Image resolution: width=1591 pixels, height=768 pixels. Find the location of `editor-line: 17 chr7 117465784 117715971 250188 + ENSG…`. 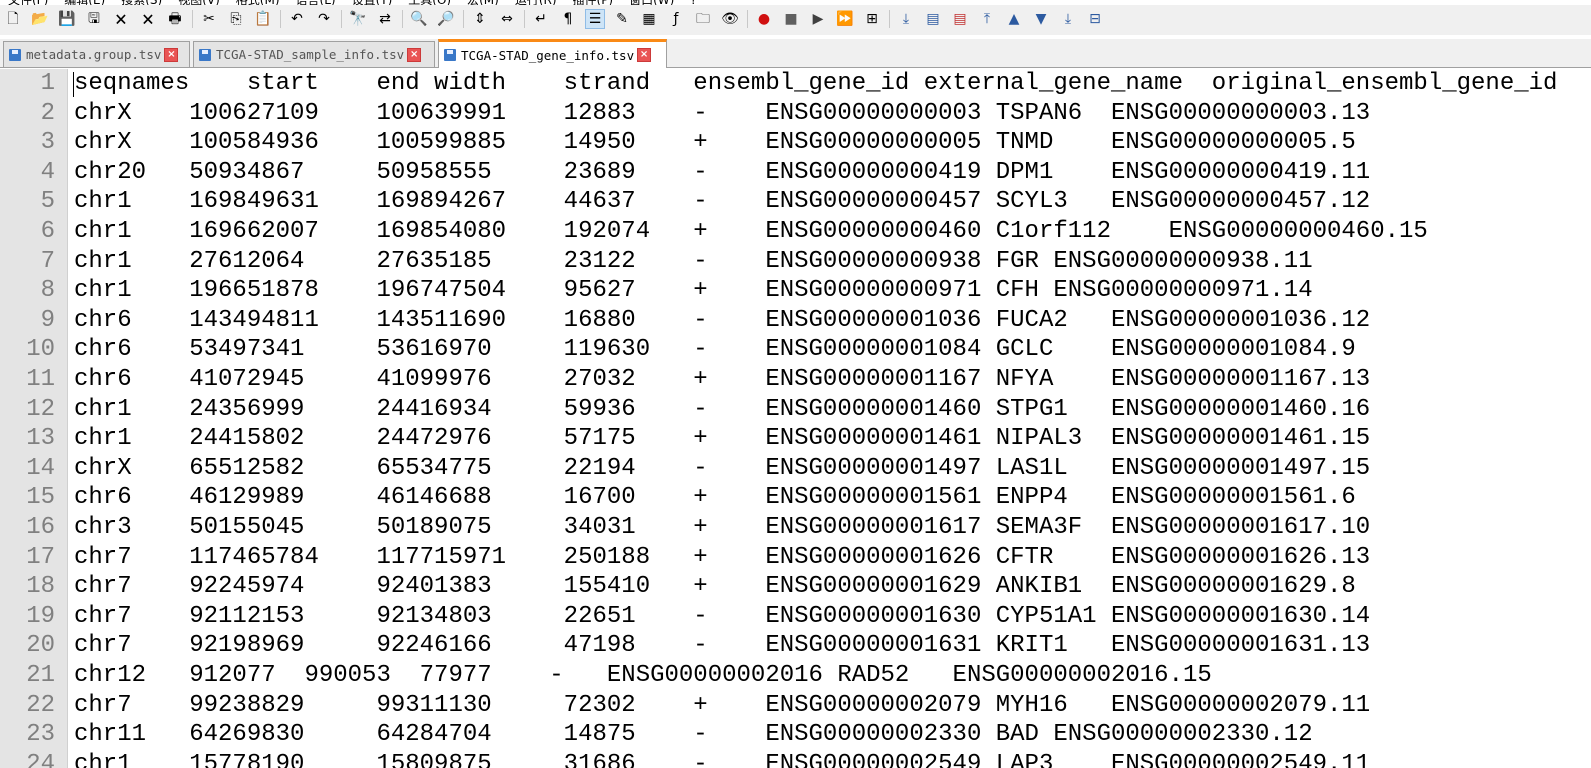

editor-line: 17 chr7 117465784 117715971 250188 + ENSG… is located at coordinates (795, 558).